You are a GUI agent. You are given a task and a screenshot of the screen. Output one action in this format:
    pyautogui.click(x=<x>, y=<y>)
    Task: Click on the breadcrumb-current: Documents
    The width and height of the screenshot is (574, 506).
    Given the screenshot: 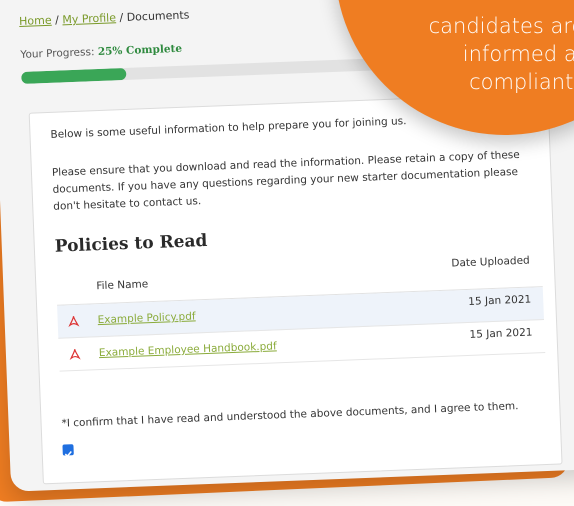 What is the action you would take?
    pyautogui.click(x=158, y=16)
    